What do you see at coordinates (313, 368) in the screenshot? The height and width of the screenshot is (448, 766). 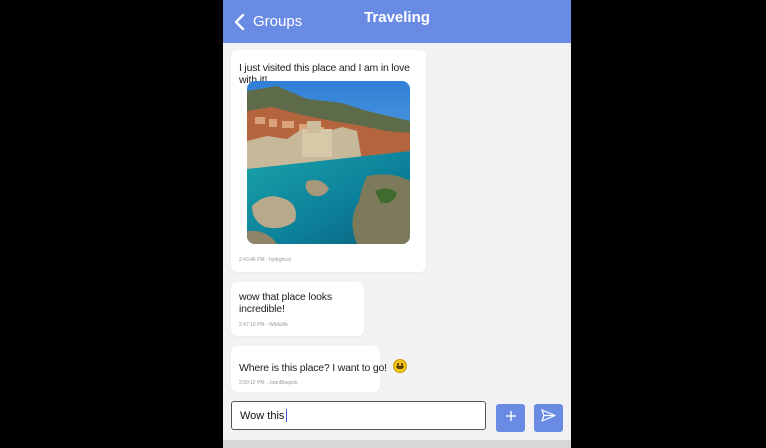 I see `message-text: Where is this place? I want to go!` at bounding box center [313, 368].